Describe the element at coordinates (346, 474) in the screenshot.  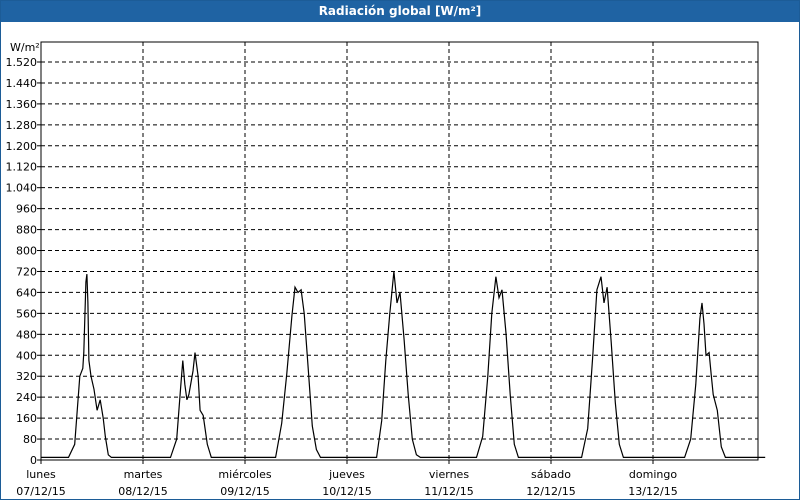
I see `x-tick-day-label: jueves` at that location.